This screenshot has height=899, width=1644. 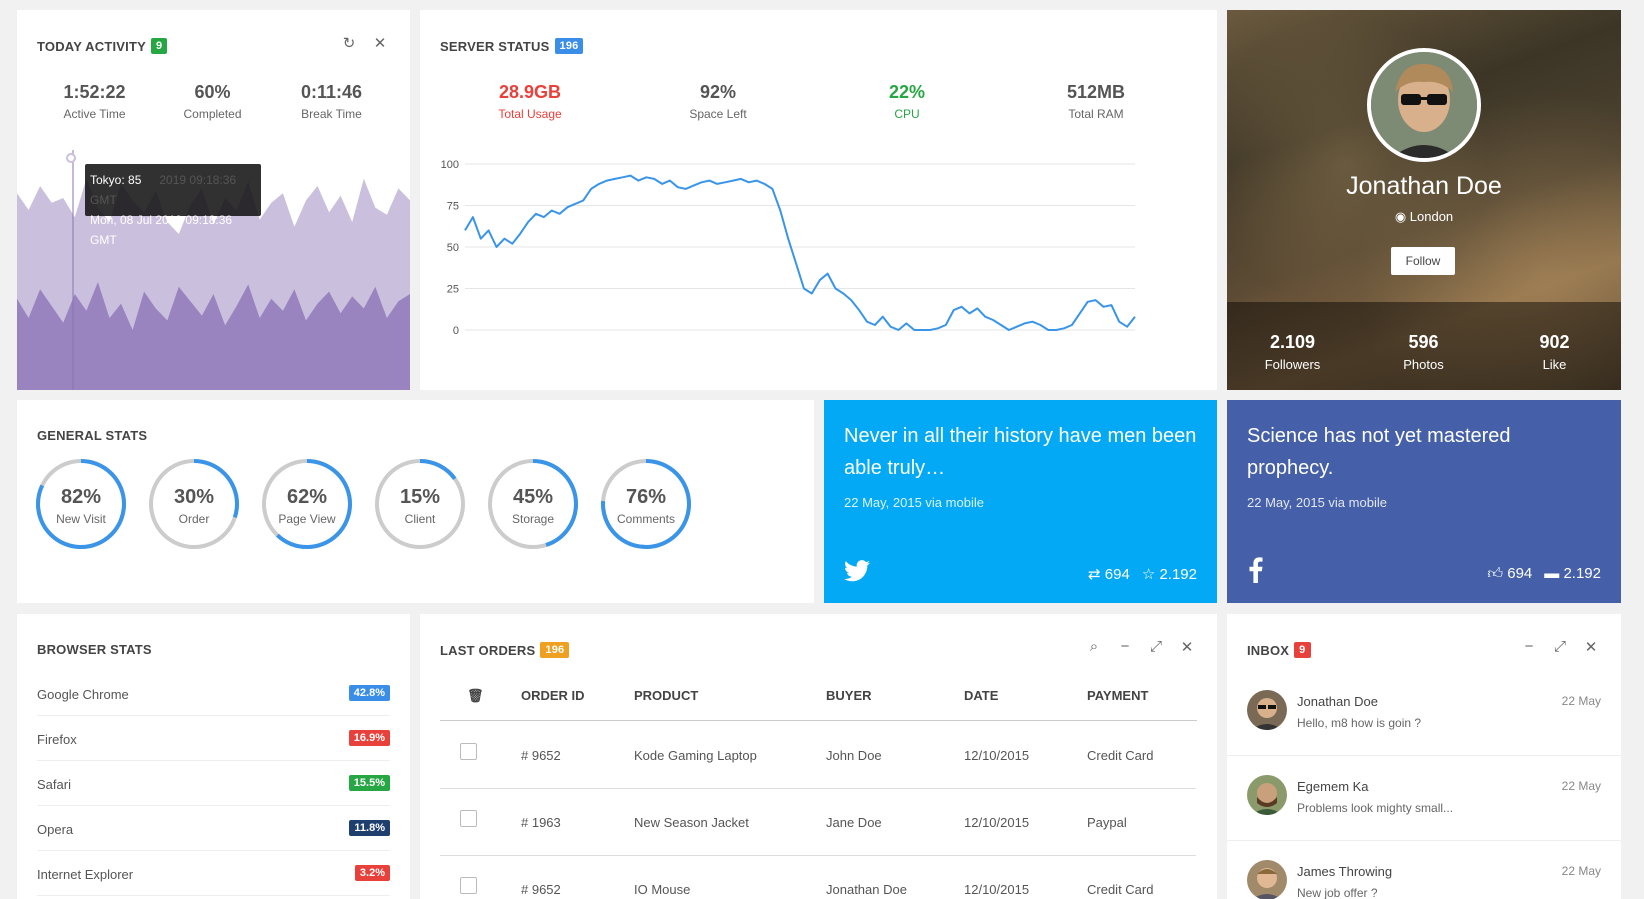 What do you see at coordinates (1423, 364) in the screenshot?
I see `stat-label: Photos` at bounding box center [1423, 364].